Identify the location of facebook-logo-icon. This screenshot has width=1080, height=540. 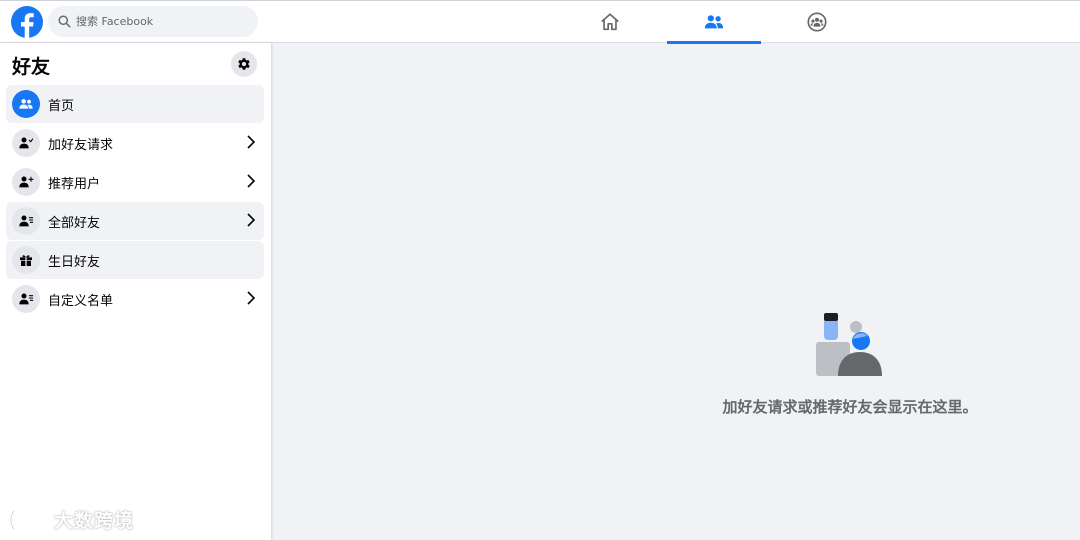
(27, 22).